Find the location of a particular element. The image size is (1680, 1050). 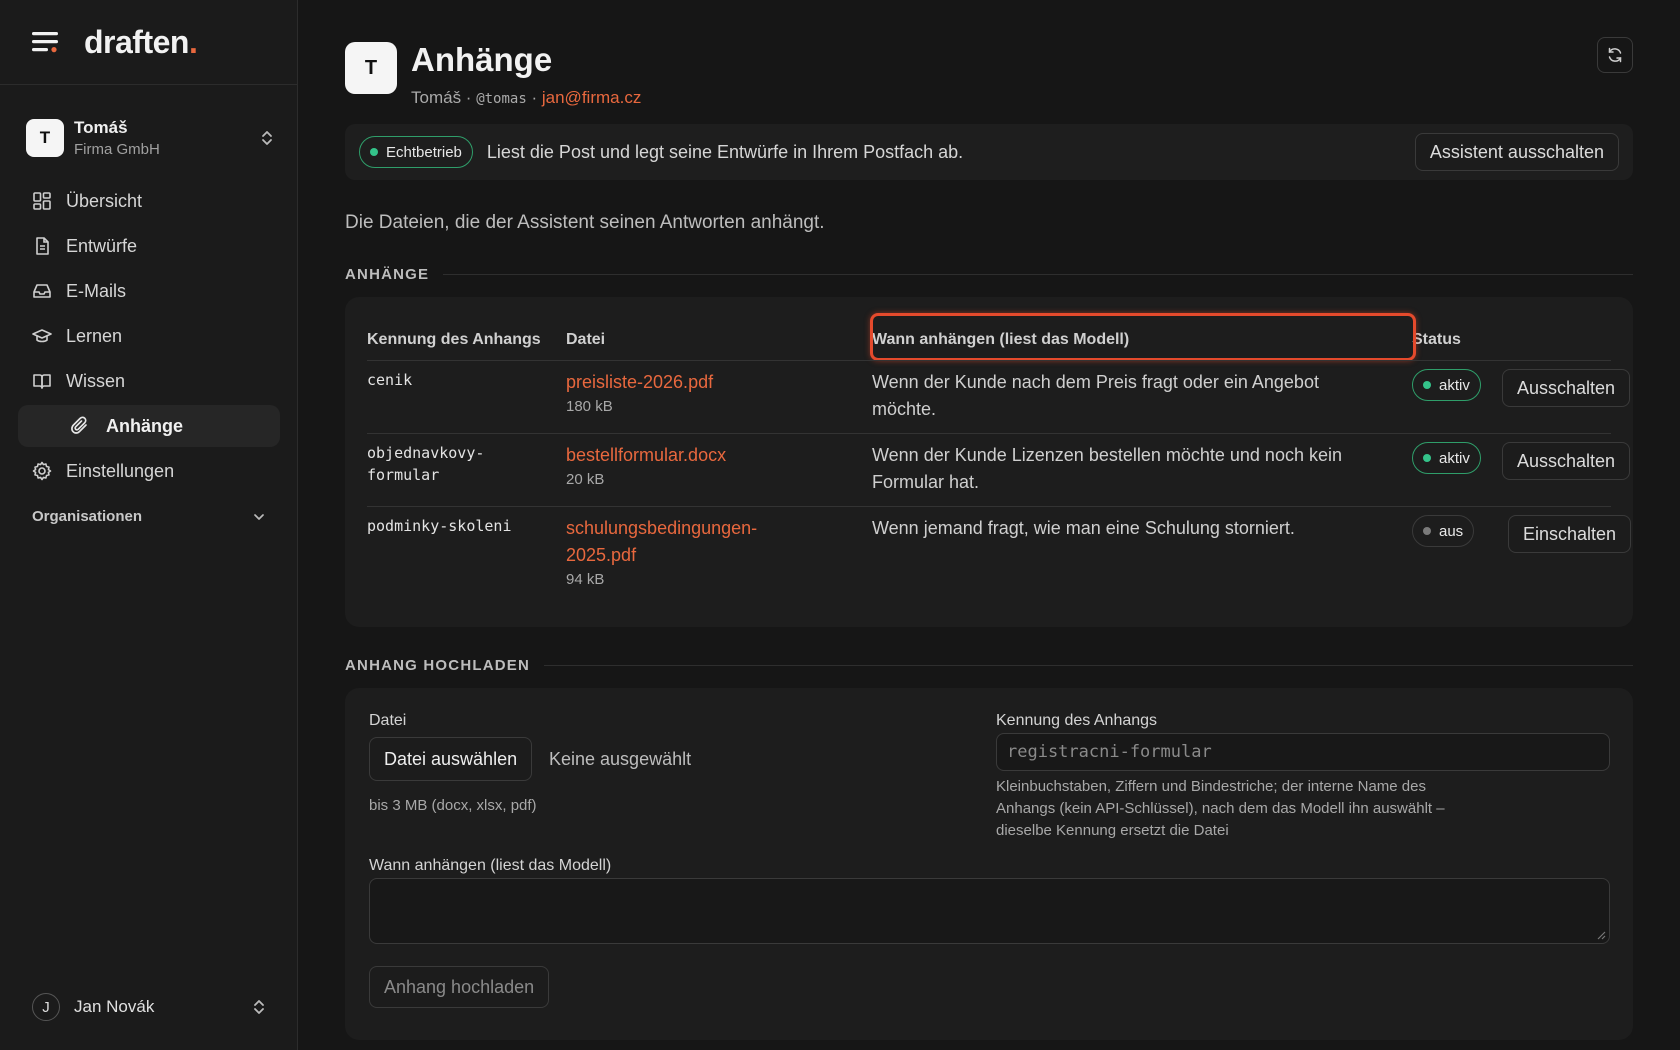

file-label: Datei is located at coordinates (388, 720).